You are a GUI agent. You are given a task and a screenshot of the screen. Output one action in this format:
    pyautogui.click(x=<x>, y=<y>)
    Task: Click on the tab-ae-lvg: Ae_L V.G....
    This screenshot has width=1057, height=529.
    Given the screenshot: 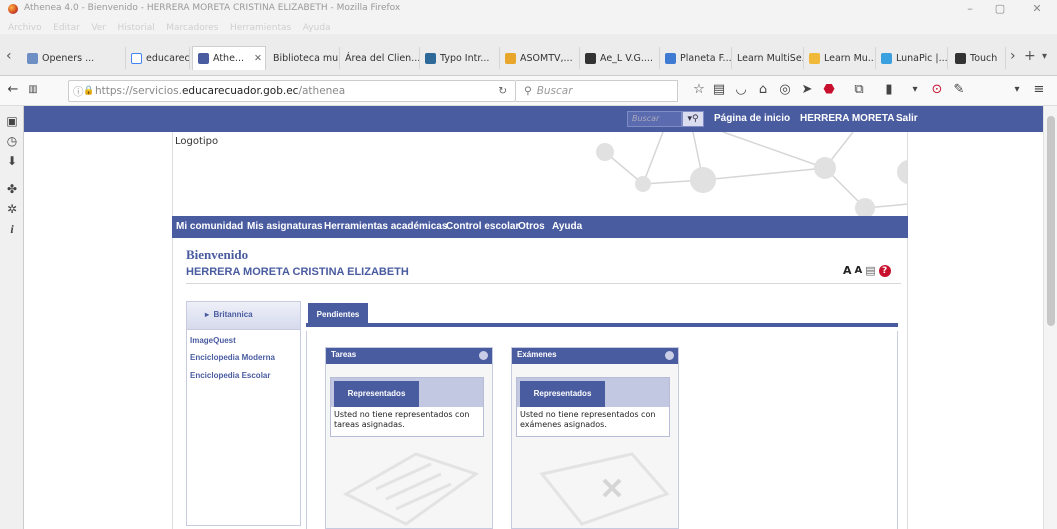 What is the action you would take?
    pyautogui.click(x=620, y=58)
    